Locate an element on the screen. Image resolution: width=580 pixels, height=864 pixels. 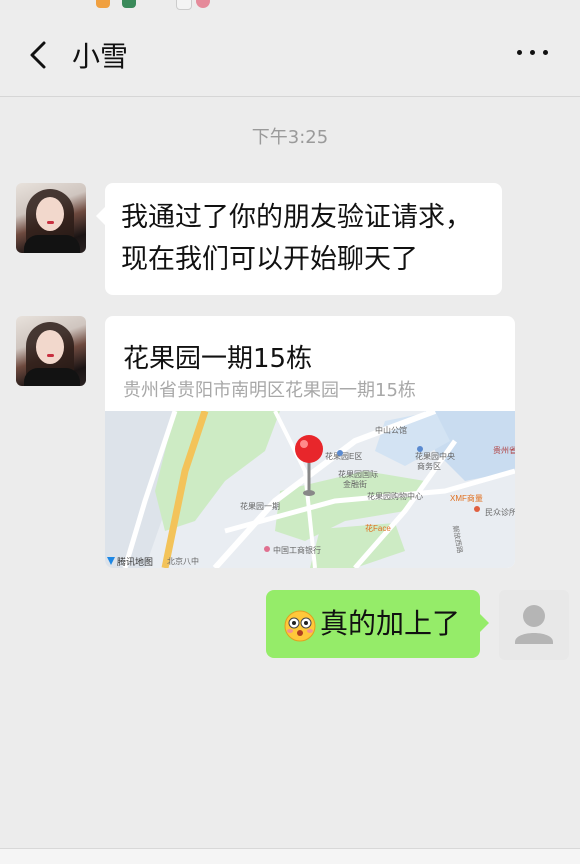
svg-text: 商务区 is located at coordinates (429, 466).